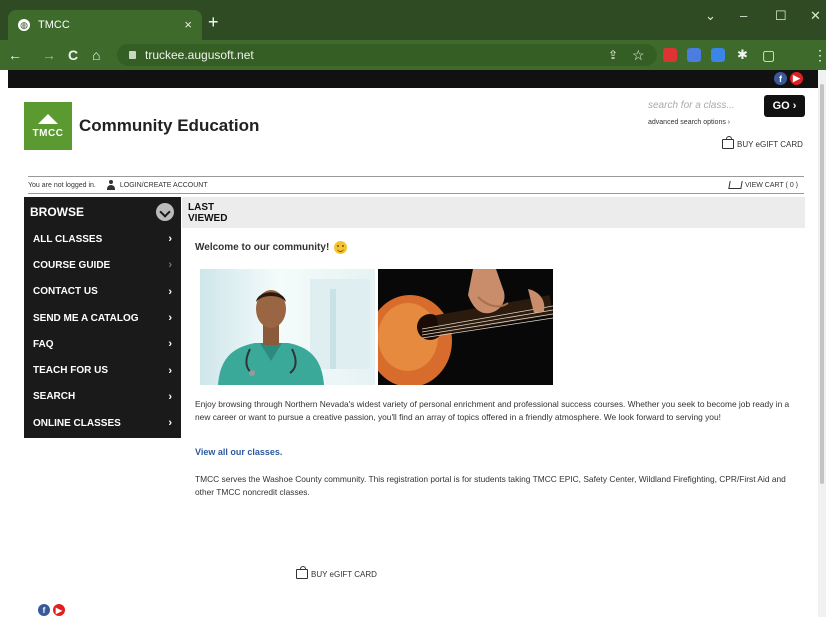 The height and width of the screenshot is (617, 826). Describe the element at coordinates (670, 55) in the screenshot. I see `extension-icon-red` at that location.